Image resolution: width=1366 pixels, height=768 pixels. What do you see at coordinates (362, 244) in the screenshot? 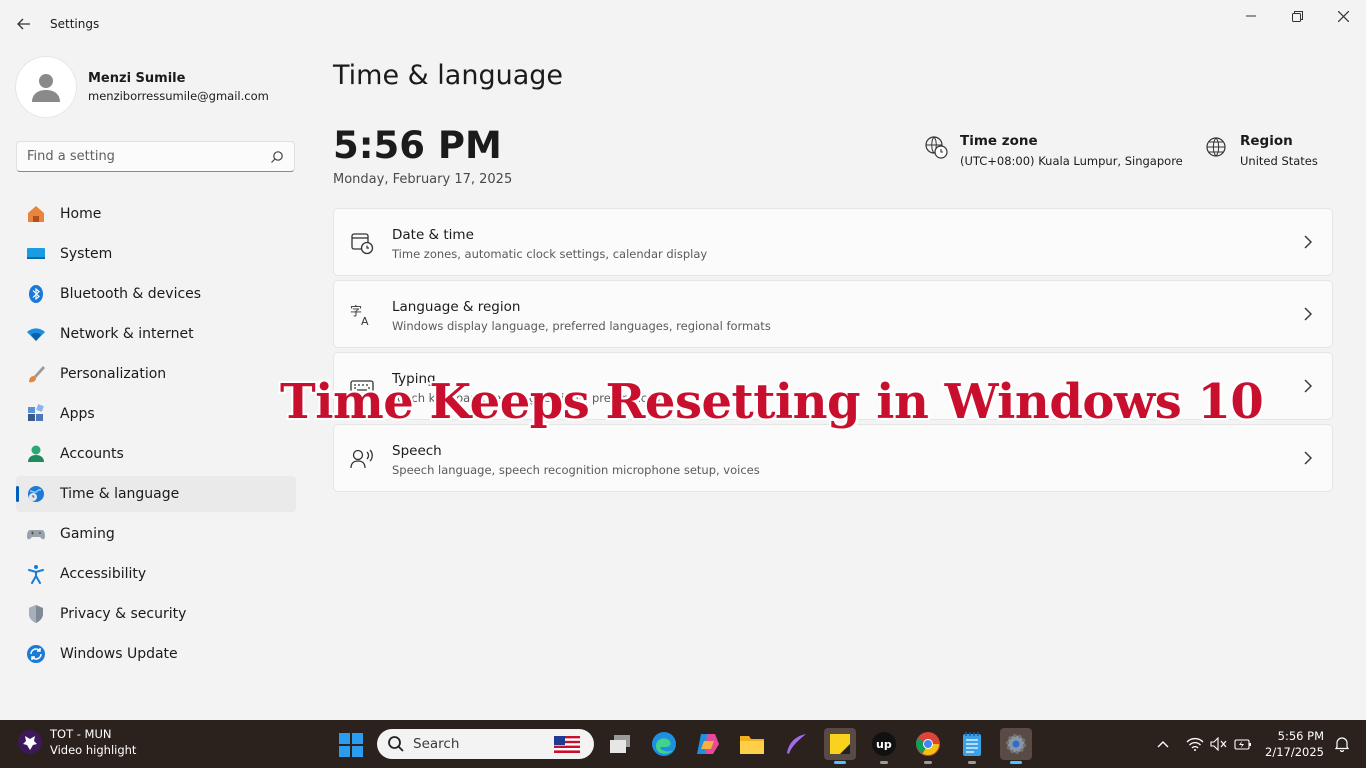
I see `calendar-clock-icon` at bounding box center [362, 244].